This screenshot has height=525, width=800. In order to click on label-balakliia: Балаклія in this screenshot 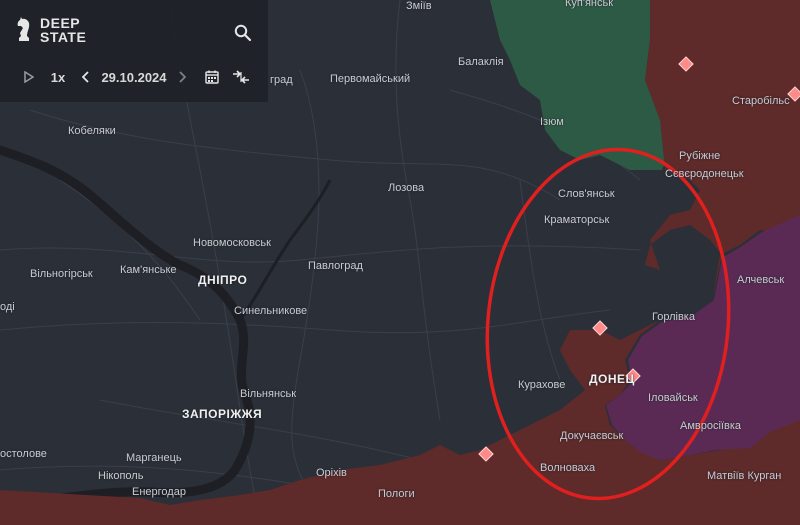, I will do `click(481, 62)`.